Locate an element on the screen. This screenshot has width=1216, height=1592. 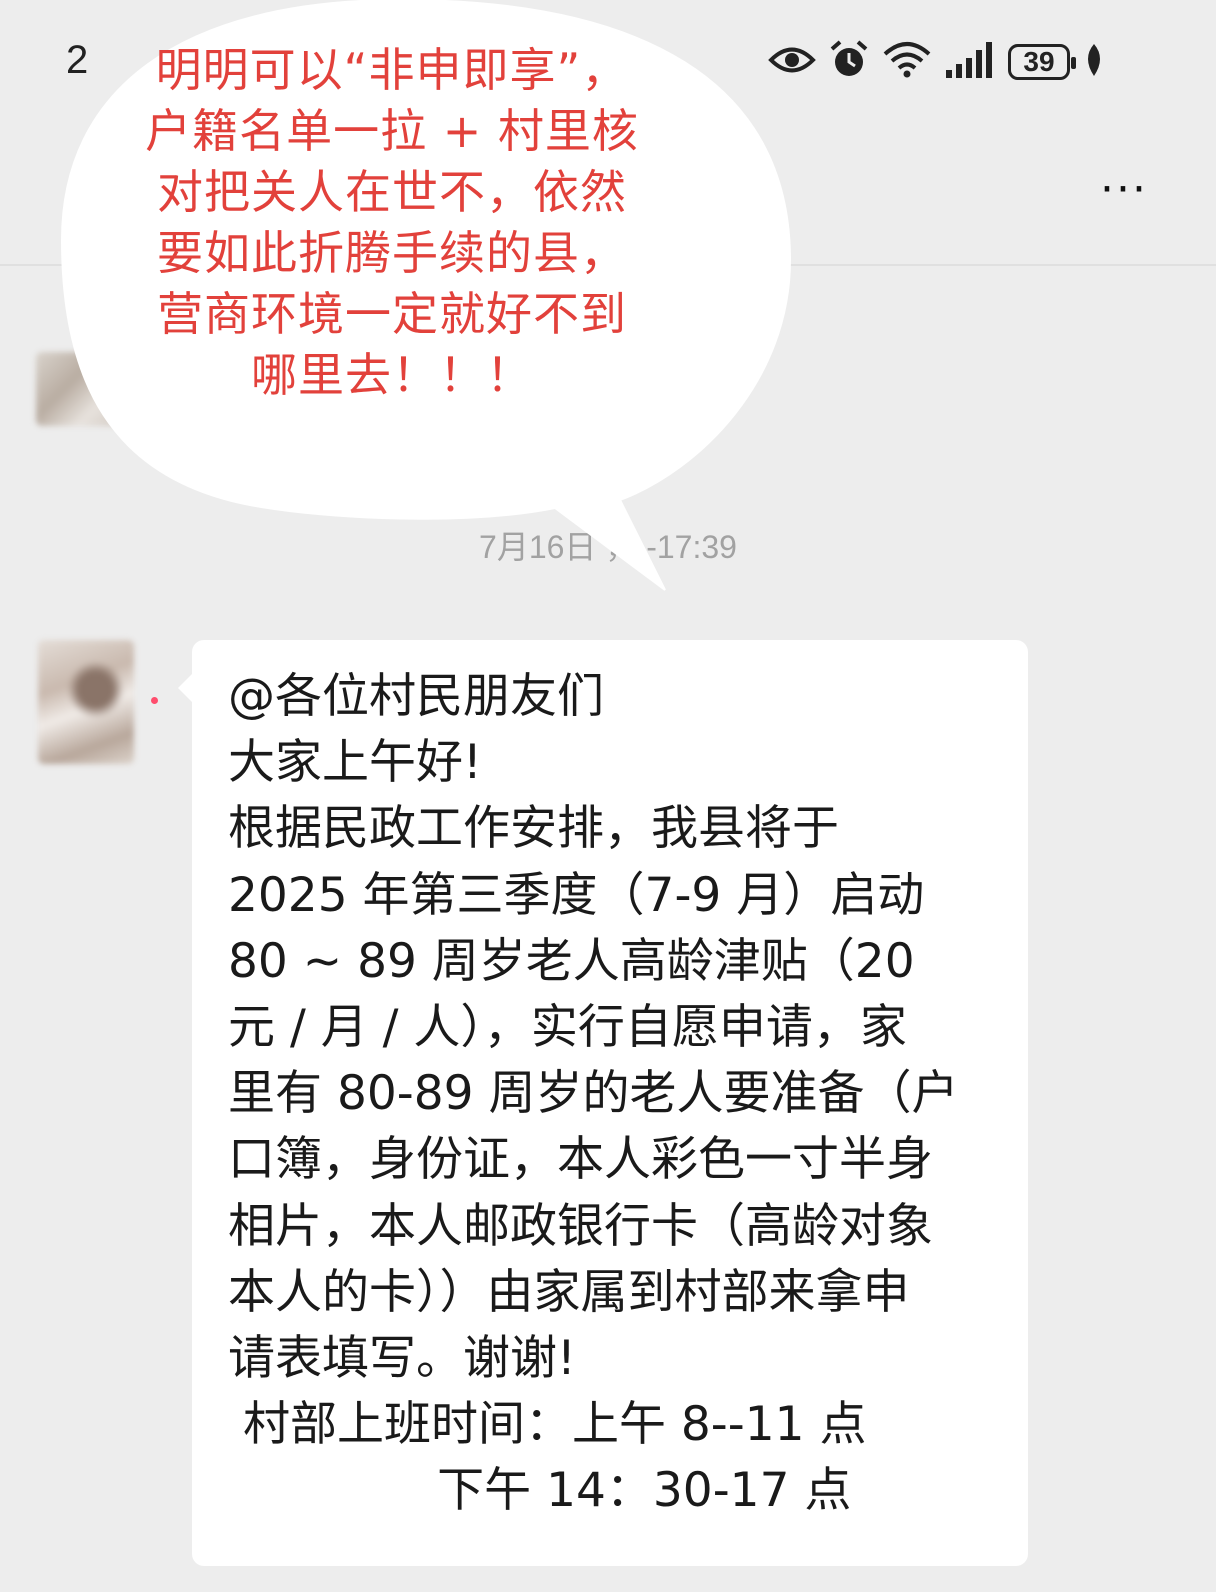
alarm-icon is located at coordinates (849, 62).